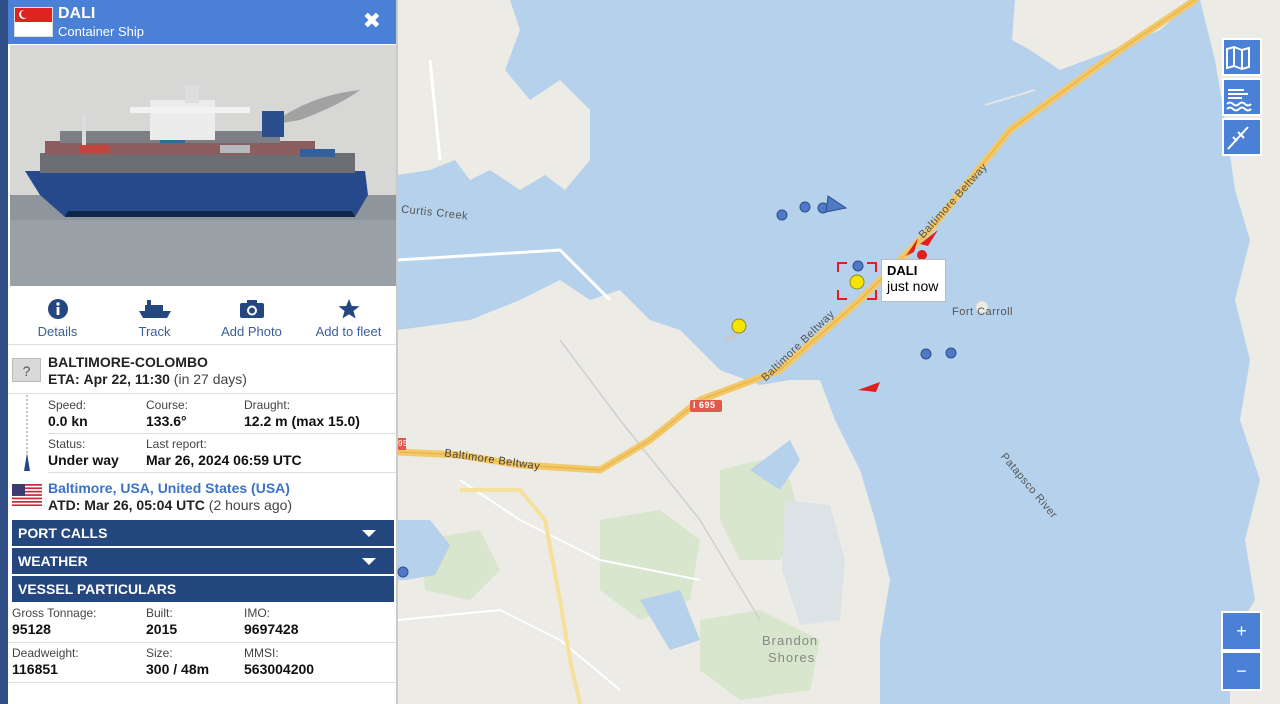 Image resolution: width=1280 pixels, height=704 pixels. What do you see at coordinates (902, 270) in the screenshot?
I see `tooltip-vessel-name: DALI` at bounding box center [902, 270].